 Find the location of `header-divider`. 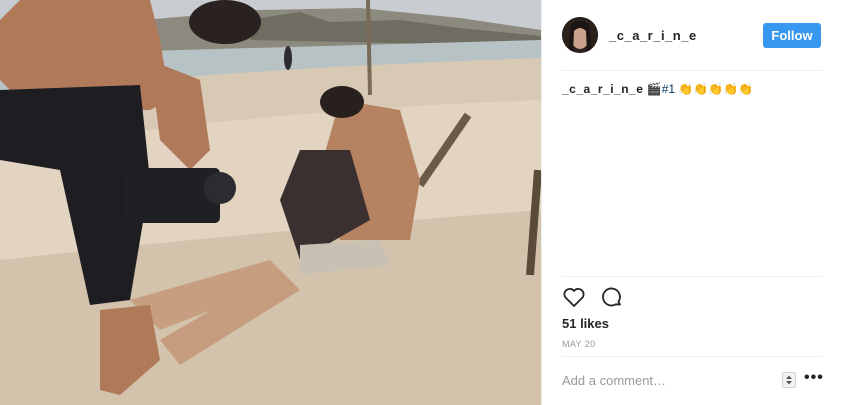

header-divider is located at coordinates (692, 70).